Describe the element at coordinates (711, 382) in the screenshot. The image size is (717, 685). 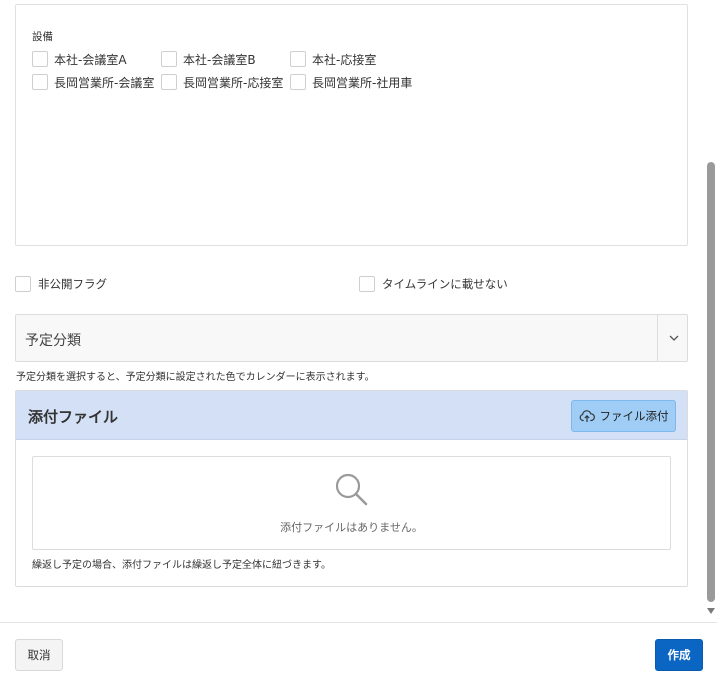
I see `scrollbar-thumb` at that location.